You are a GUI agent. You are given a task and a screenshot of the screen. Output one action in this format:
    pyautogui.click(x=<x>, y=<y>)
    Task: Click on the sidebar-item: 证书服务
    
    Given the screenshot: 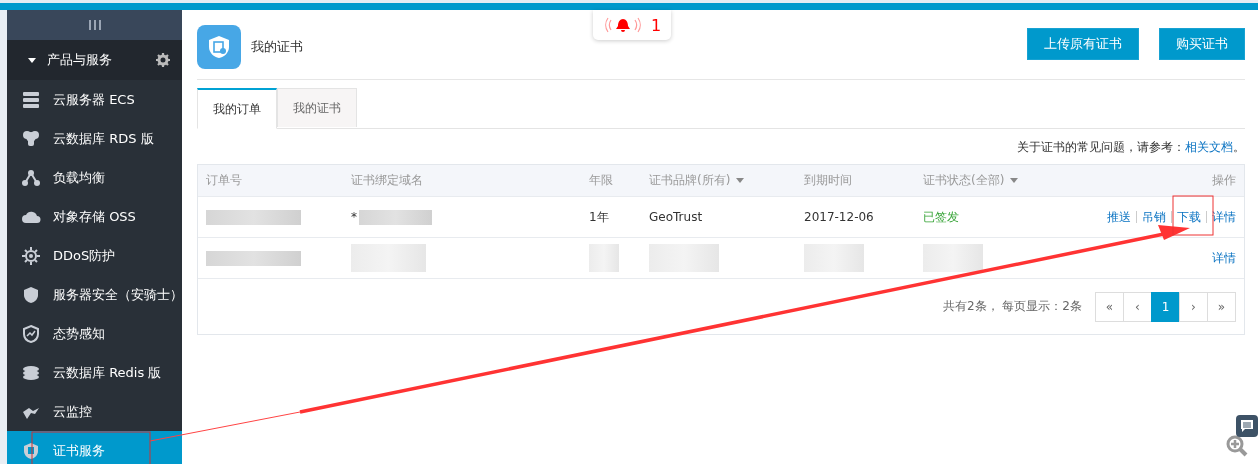 What is the action you would take?
    pyautogui.click(x=94, y=447)
    